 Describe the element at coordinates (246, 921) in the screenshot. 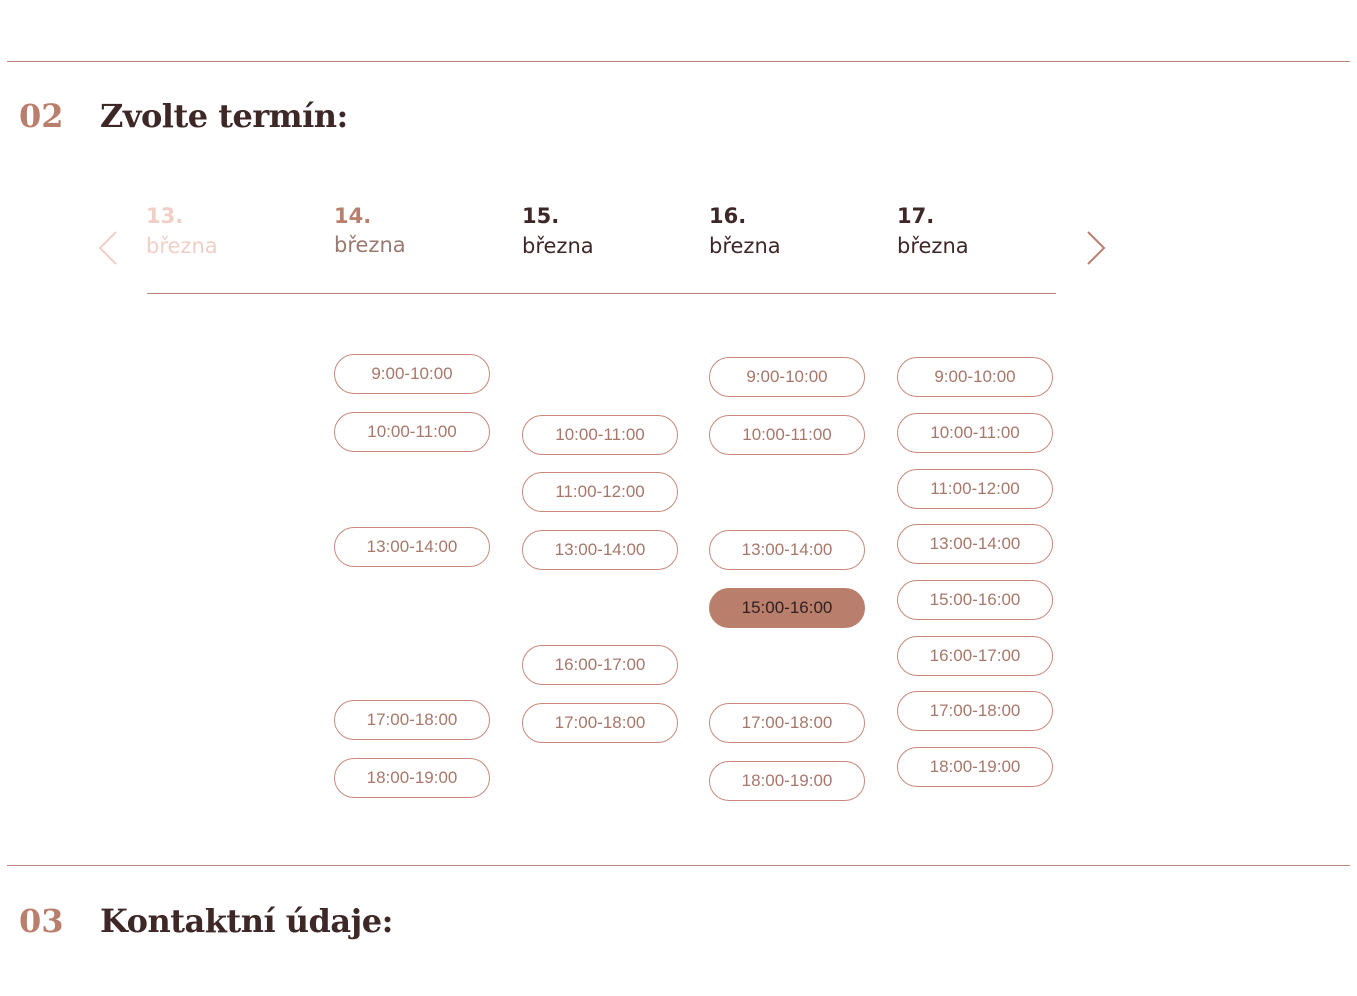

I see `section-title: Kontaktní údaje:` at that location.